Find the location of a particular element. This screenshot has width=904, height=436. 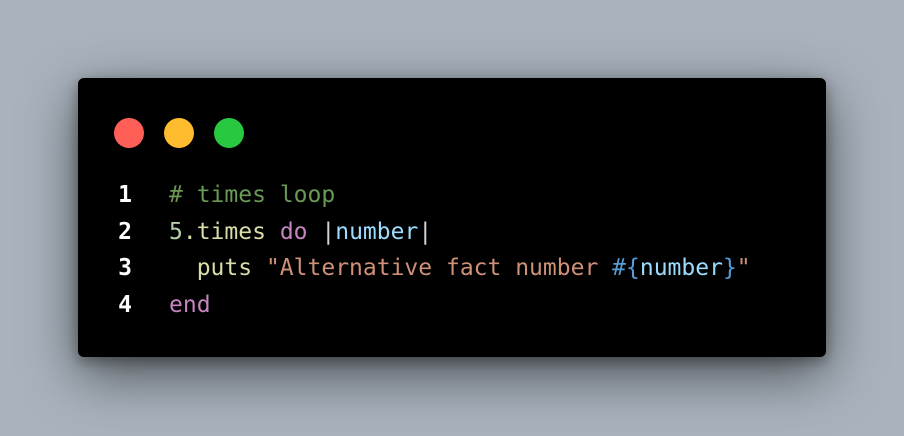

code-token-method: puts is located at coordinates (224, 268).